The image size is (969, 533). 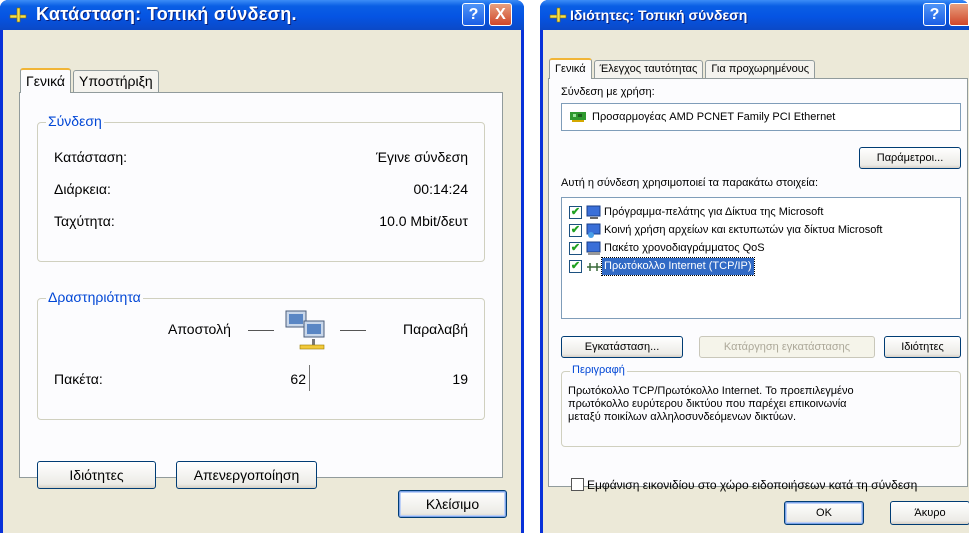 I want to click on item-label: Πρωτόκολλο Internet (TCP/IP), so click(x=678, y=266).